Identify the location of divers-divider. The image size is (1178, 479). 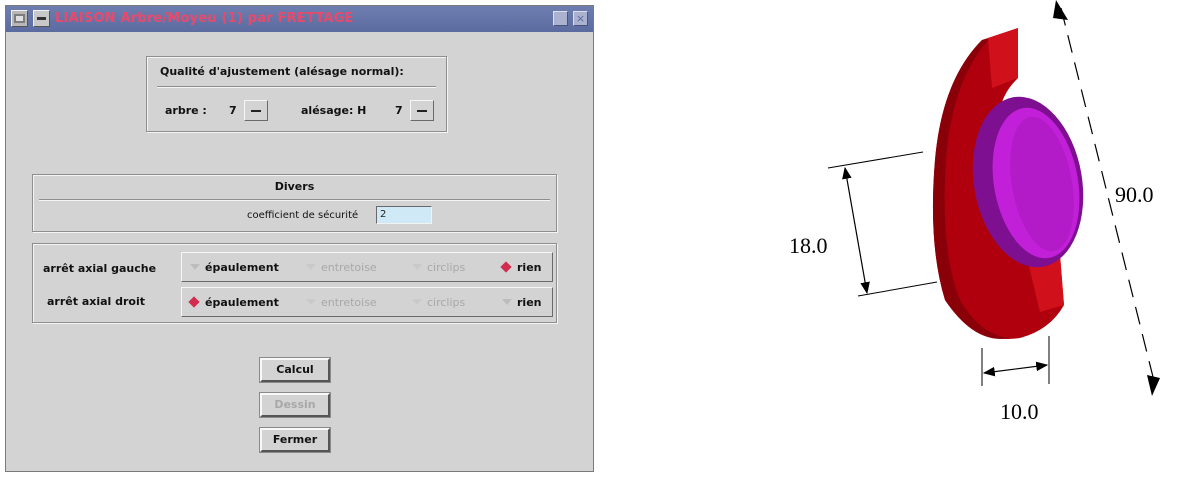
(294, 200).